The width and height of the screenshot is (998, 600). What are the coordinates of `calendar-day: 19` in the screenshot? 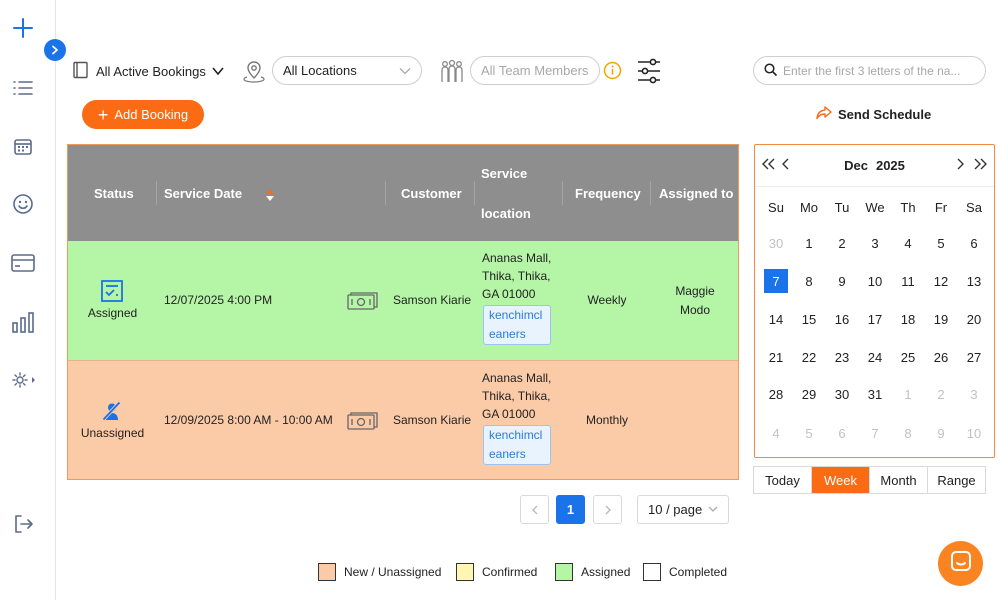 It's located at (941, 319).